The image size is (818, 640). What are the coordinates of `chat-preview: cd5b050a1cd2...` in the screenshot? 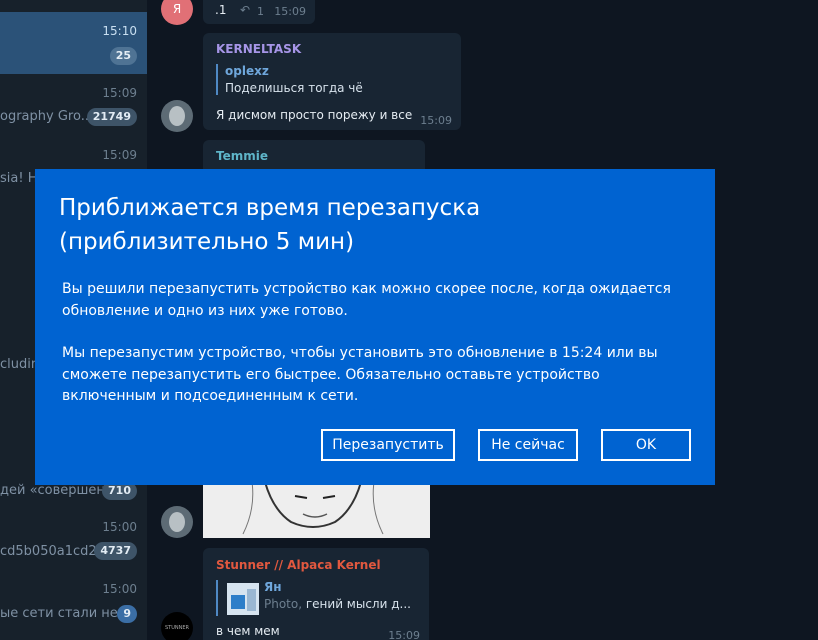 It's located at (55, 551).